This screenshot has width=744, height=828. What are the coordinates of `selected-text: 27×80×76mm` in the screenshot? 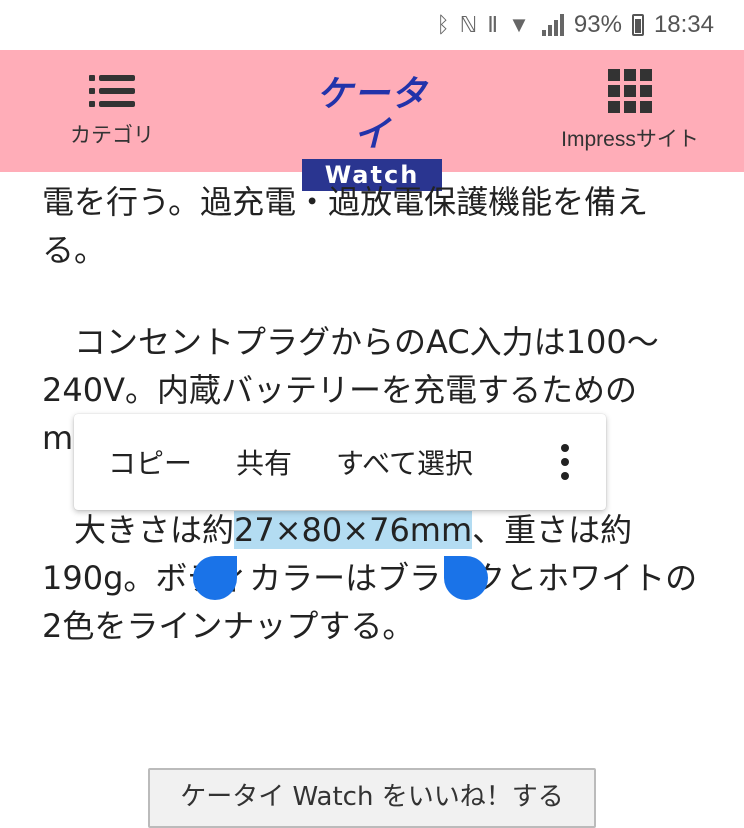 It's located at (353, 530).